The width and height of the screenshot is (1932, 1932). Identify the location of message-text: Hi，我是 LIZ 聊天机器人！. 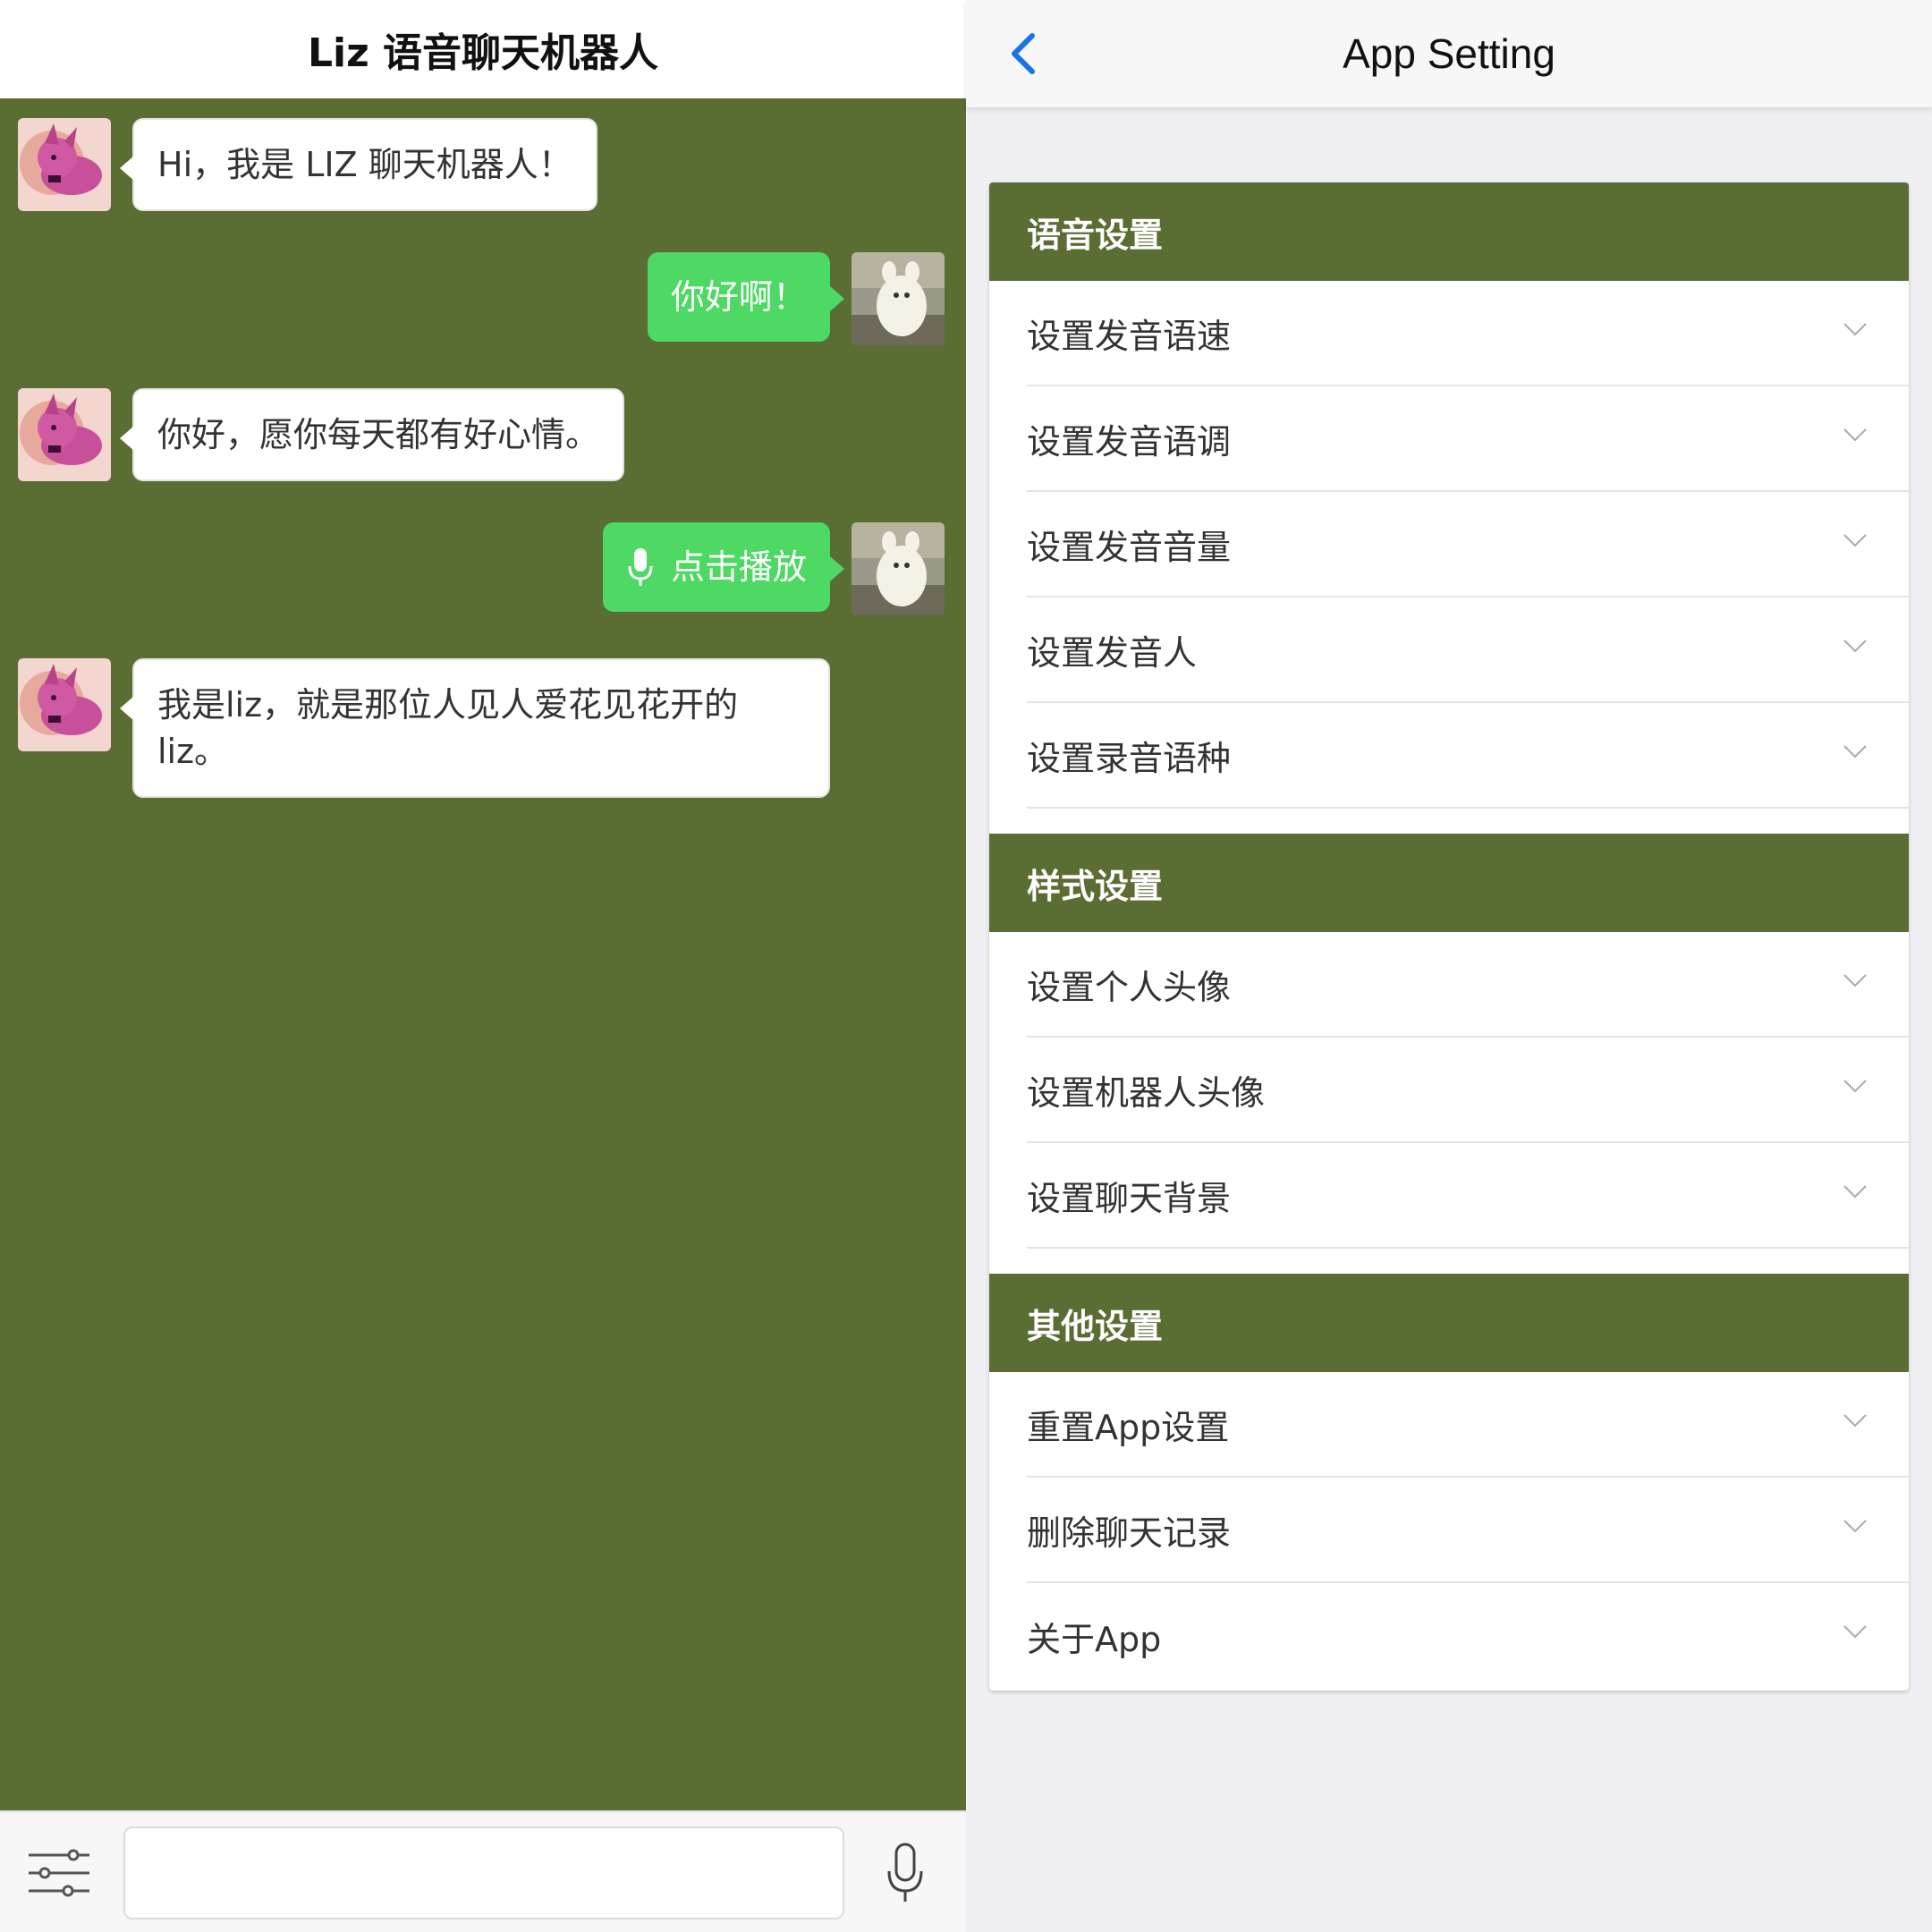
(358, 164).